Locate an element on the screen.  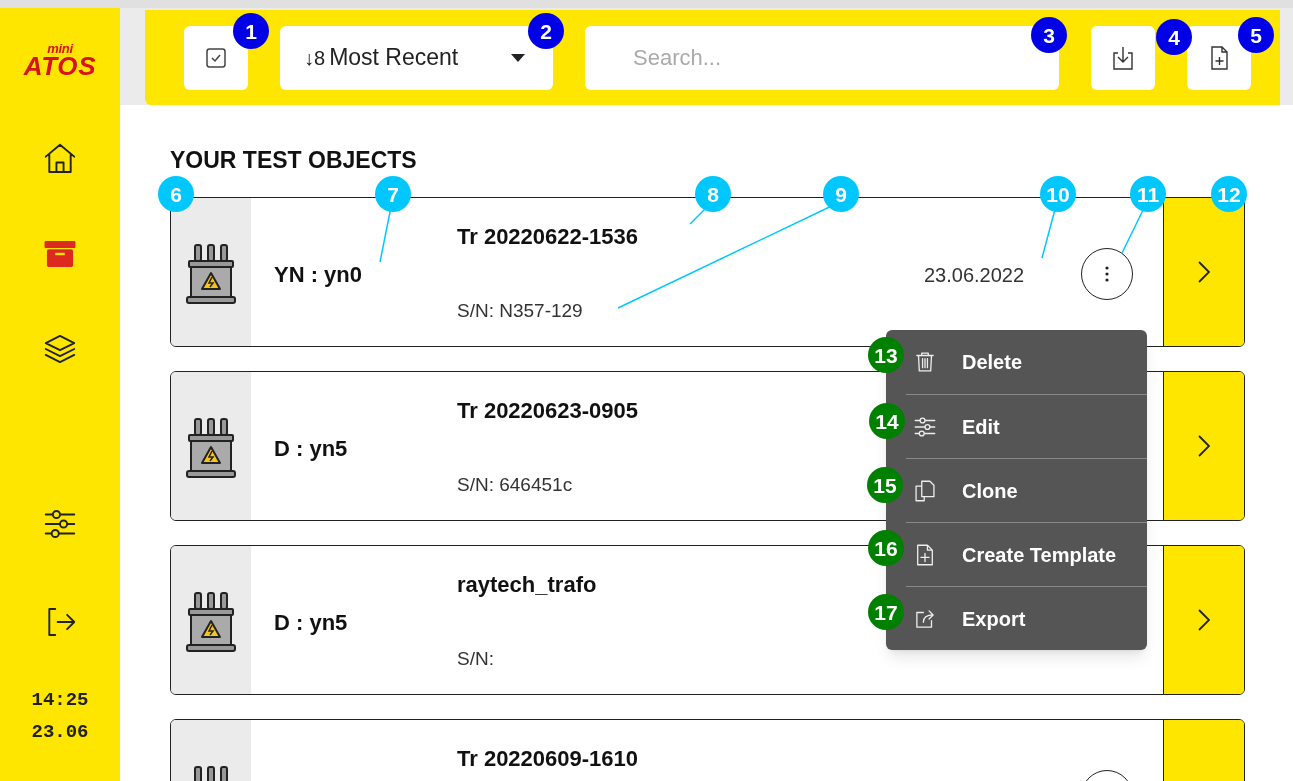
clock-time: 14:25 is located at coordinates (60, 700).